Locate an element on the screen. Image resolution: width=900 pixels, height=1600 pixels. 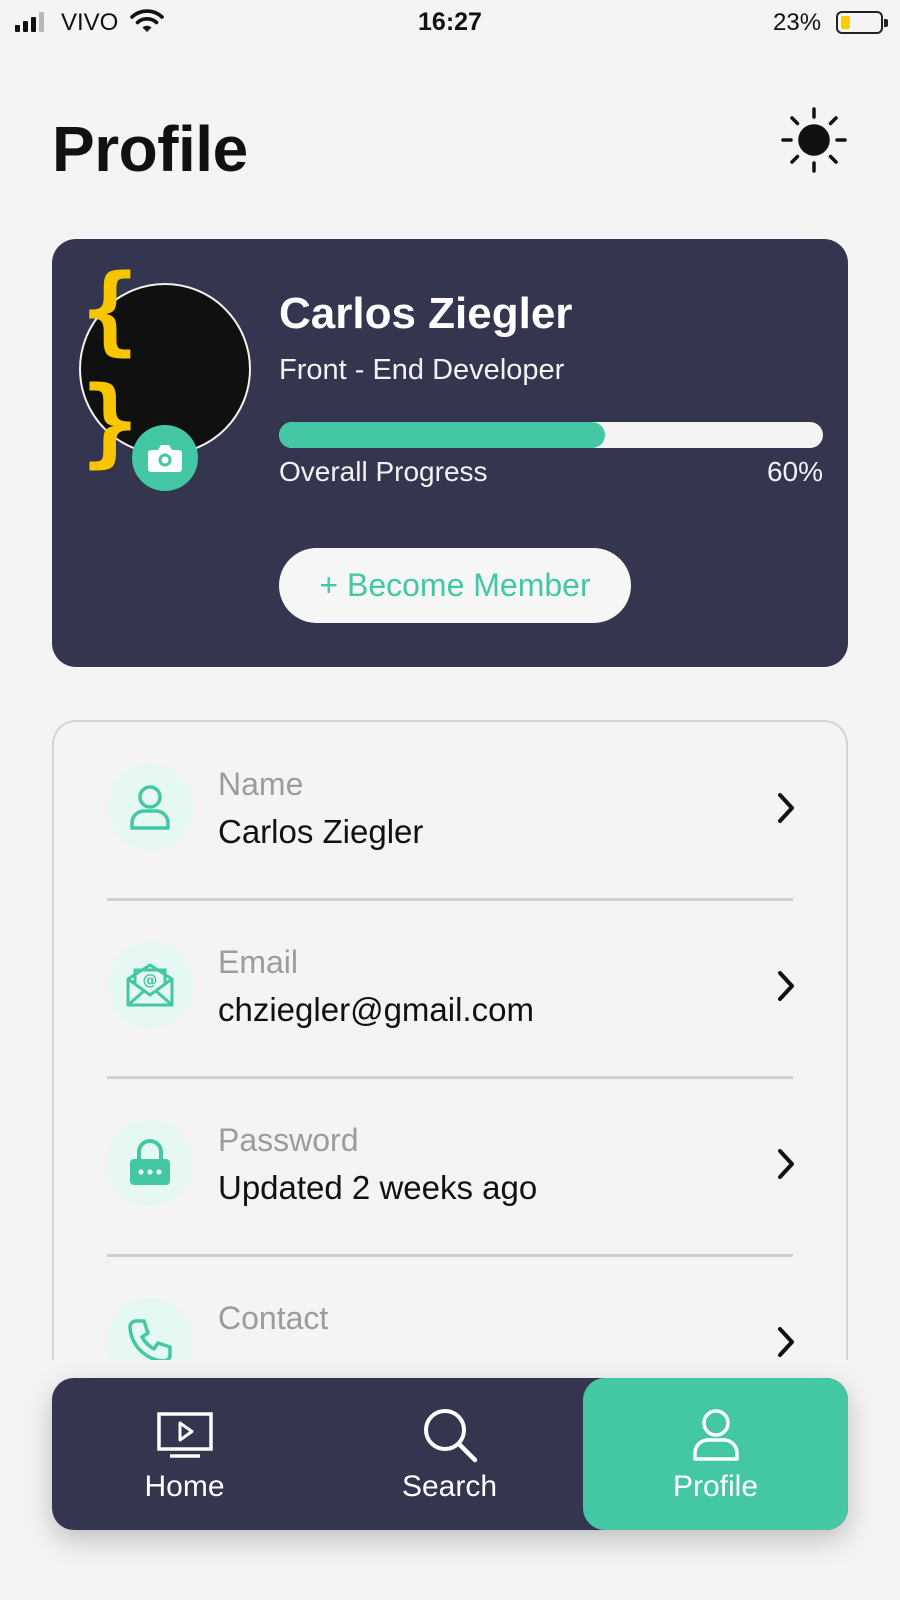
page-title: Profile is located at coordinates (150, 149).